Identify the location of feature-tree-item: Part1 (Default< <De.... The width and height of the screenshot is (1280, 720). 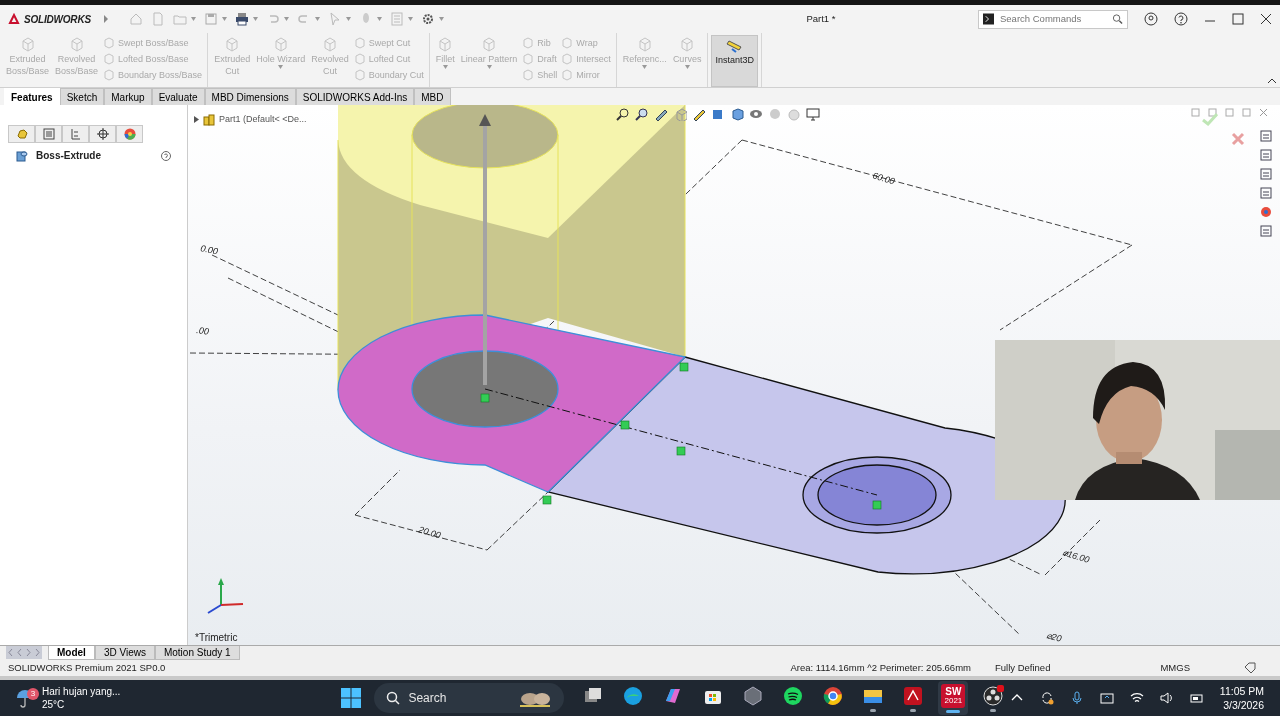
(263, 120).